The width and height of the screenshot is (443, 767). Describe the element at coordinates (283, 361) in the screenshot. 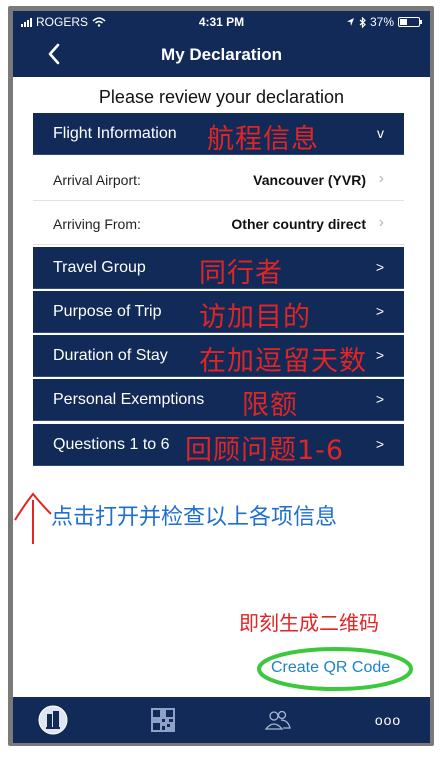

I see `duration-of-stay-annotation: 在加逗留天数` at that location.